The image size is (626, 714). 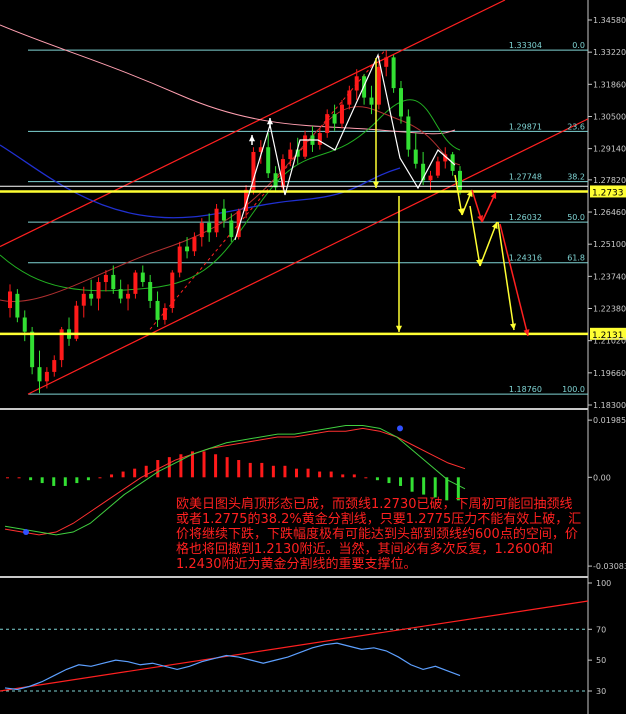 What do you see at coordinates (609, 405) in the screenshot?
I see `y-tick-label: 1.18300` at bounding box center [609, 405].